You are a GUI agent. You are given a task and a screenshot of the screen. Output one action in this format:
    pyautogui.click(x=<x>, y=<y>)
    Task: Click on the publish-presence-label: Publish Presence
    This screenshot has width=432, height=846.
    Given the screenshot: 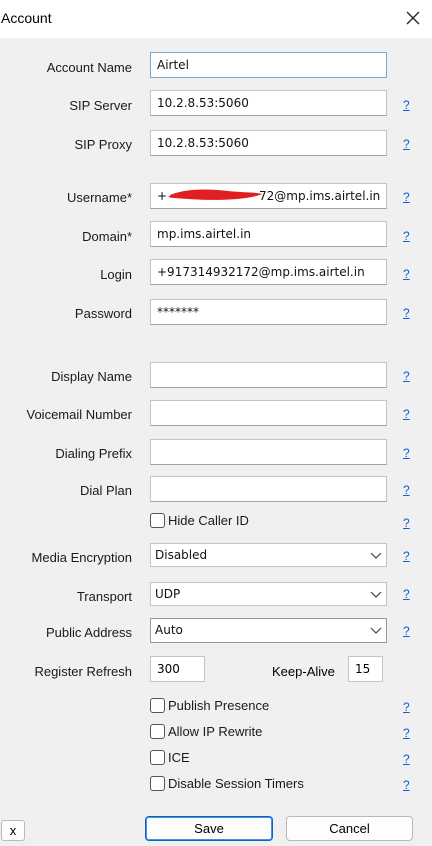 What is the action you would take?
    pyautogui.click(x=219, y=705)
    